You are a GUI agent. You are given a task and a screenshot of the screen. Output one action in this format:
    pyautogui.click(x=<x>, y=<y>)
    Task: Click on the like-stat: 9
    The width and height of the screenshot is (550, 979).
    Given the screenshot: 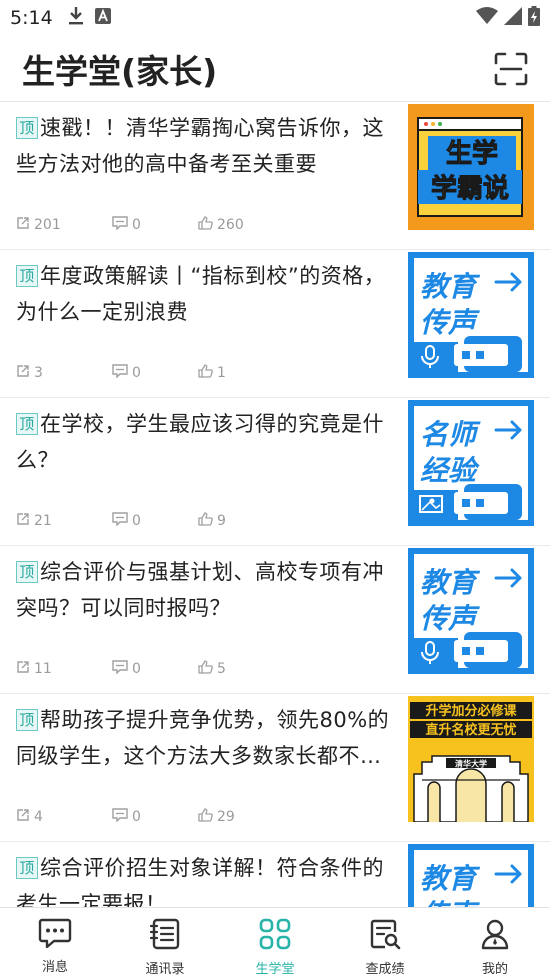 What is the action you would take?
    pyautogui.click(x=246, y=521)
    